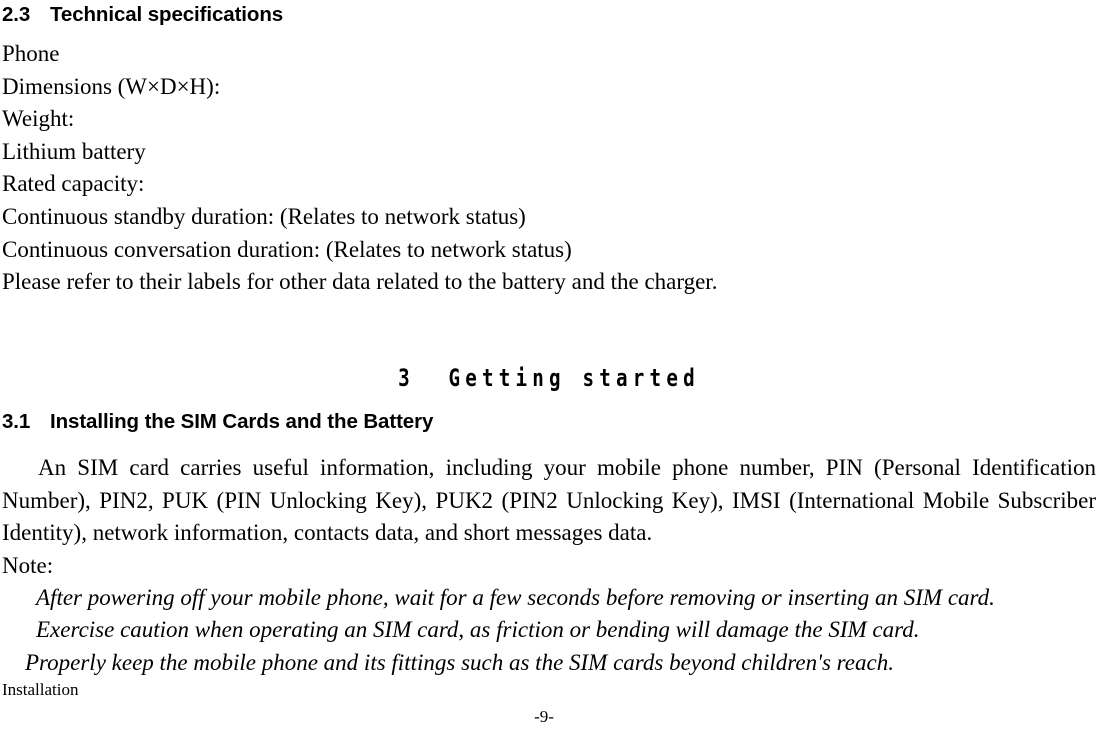  I want to click on section-number-3-1: 3.1, so click(16, 421).